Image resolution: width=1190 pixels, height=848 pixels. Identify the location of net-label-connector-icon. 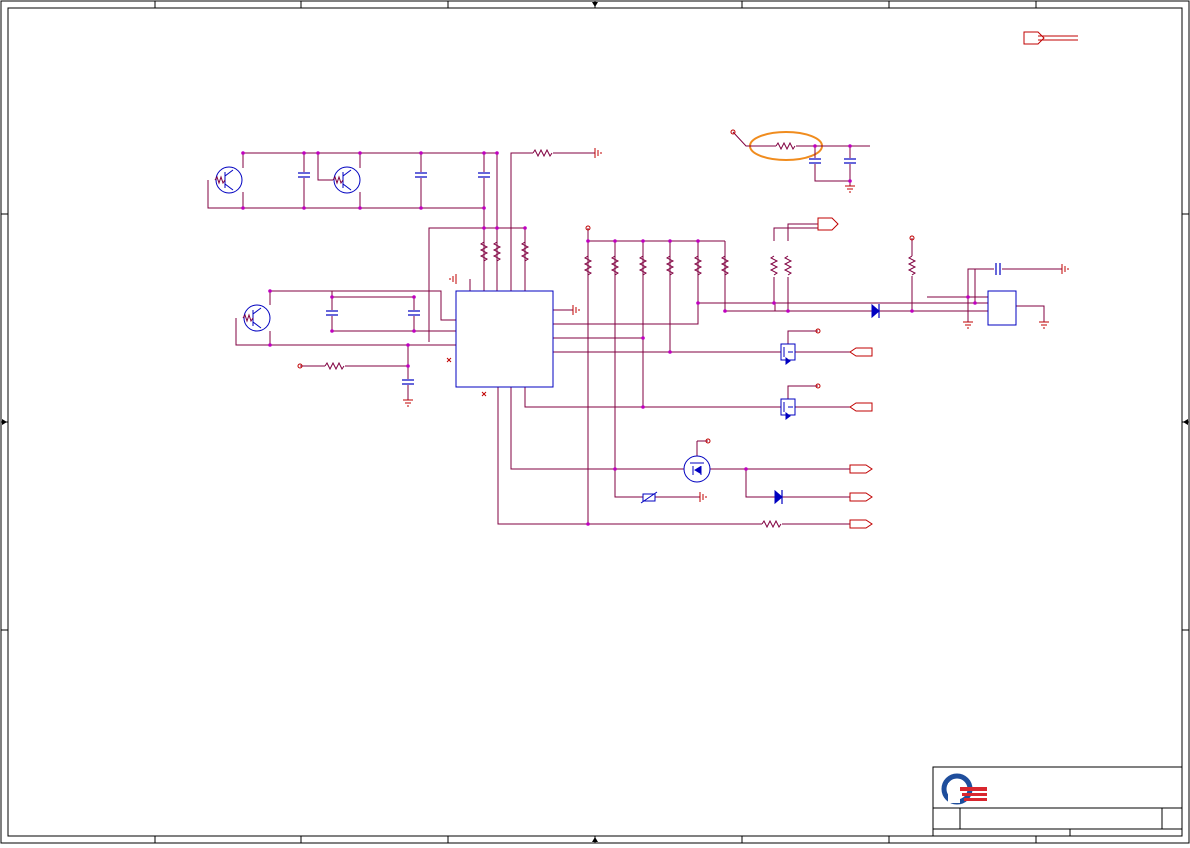
(1050, 38).